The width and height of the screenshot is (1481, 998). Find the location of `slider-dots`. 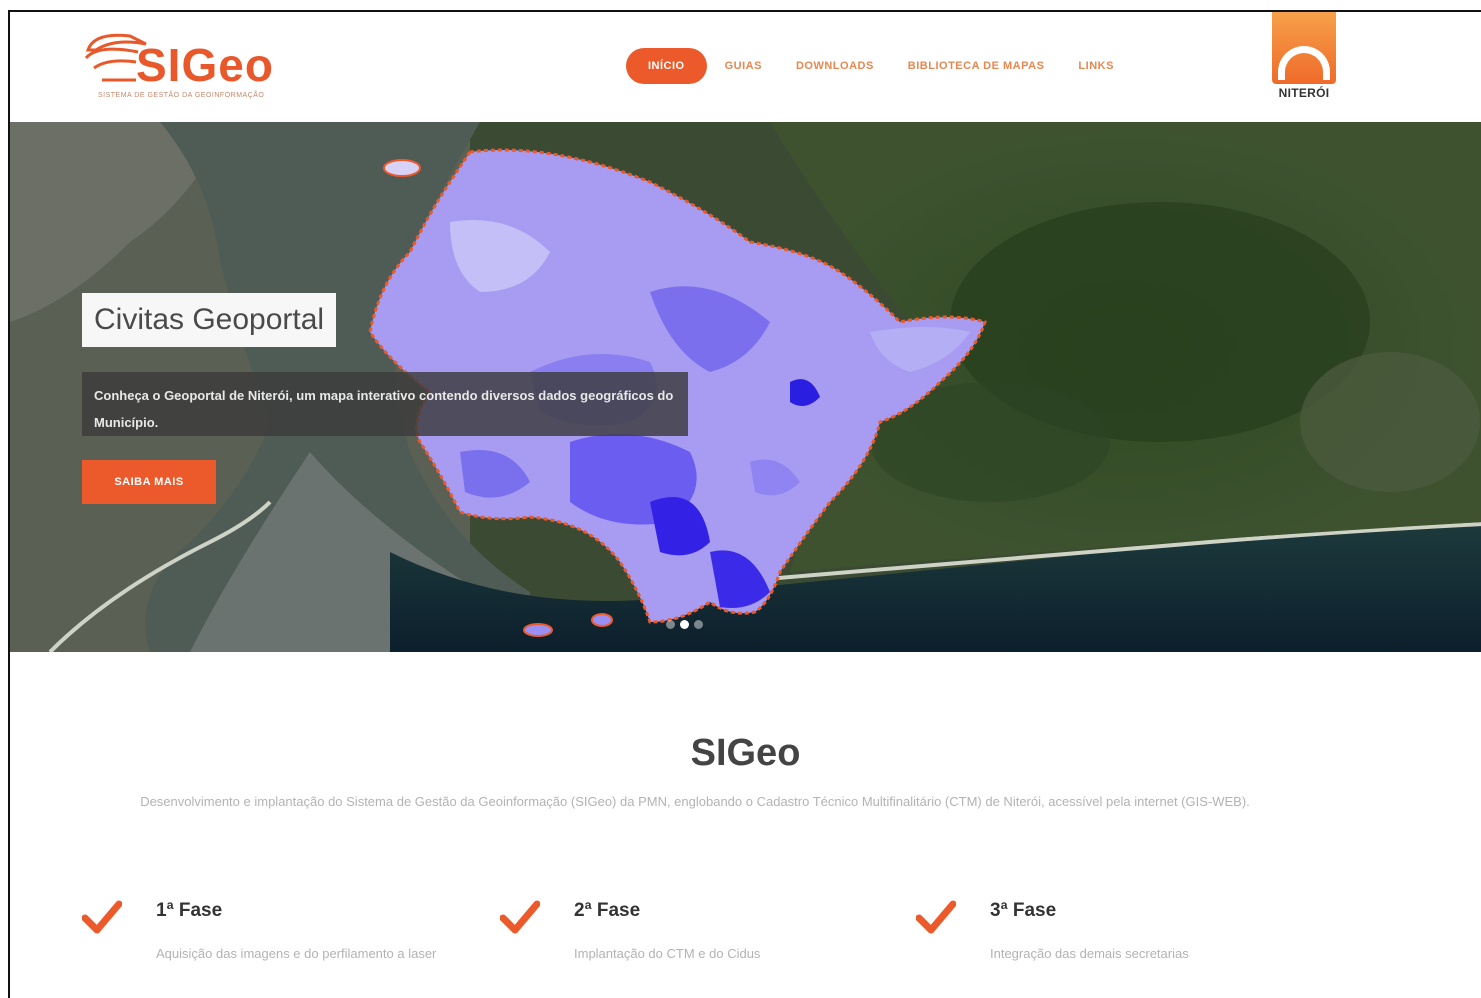

slider-dots is located at coordinates (684, 624).